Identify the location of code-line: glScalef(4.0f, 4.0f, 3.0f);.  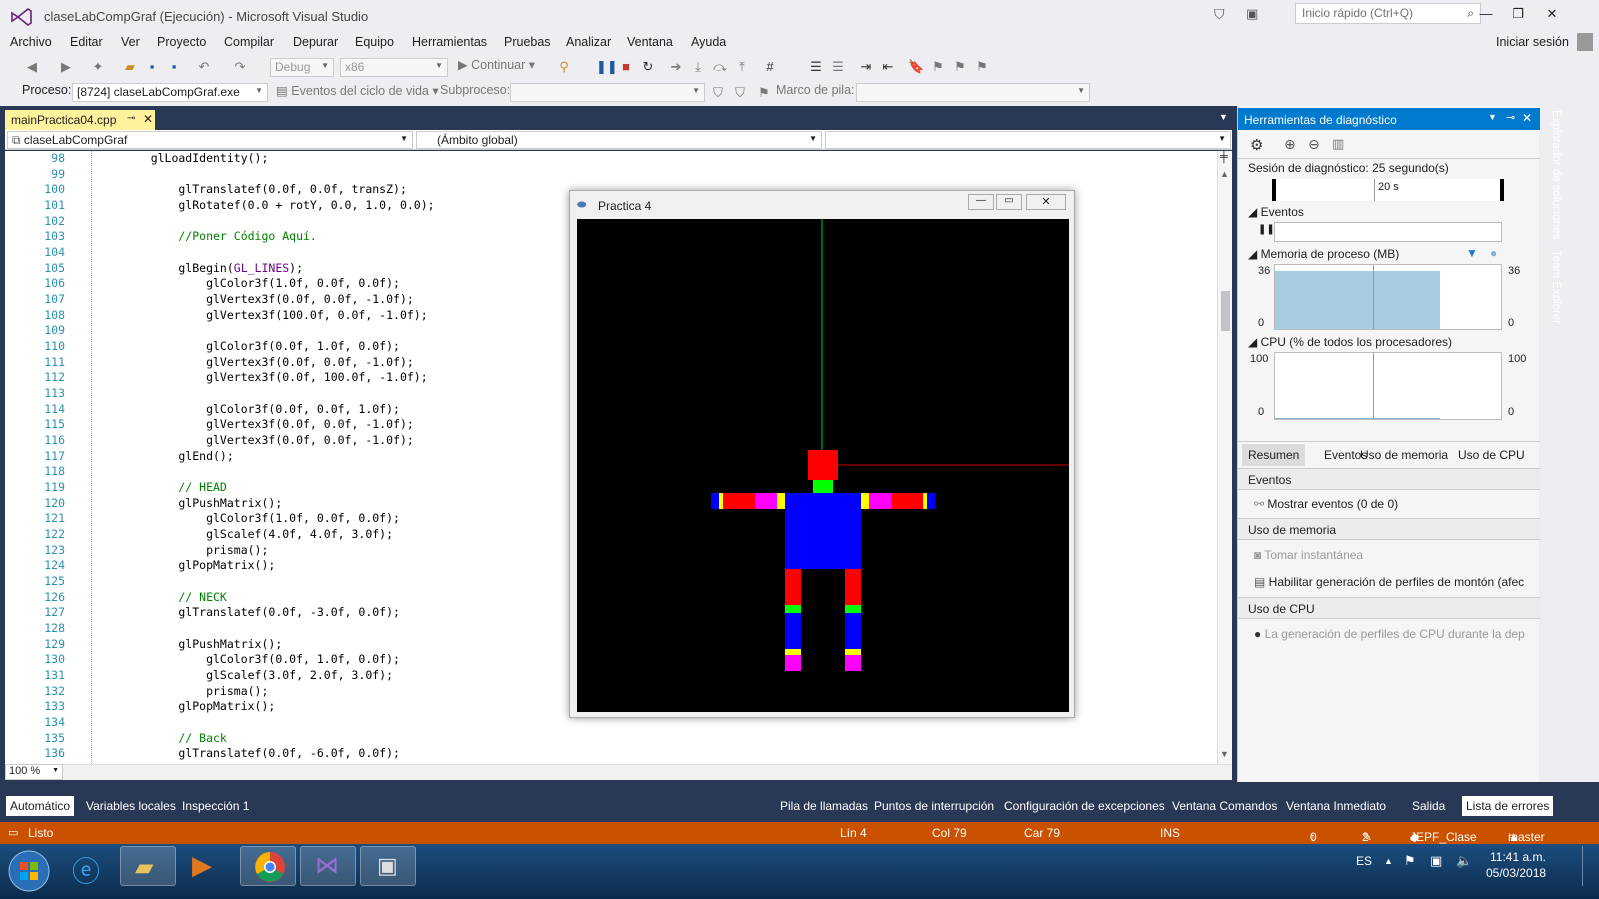
(258, 535).